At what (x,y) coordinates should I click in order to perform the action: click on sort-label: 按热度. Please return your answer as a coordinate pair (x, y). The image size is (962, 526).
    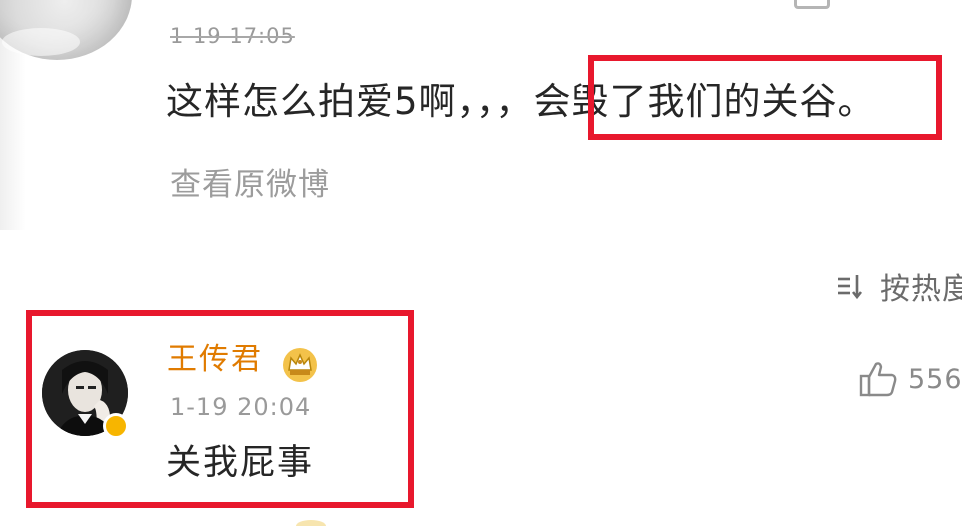
    Looking at the image, I should click on (921, 289).